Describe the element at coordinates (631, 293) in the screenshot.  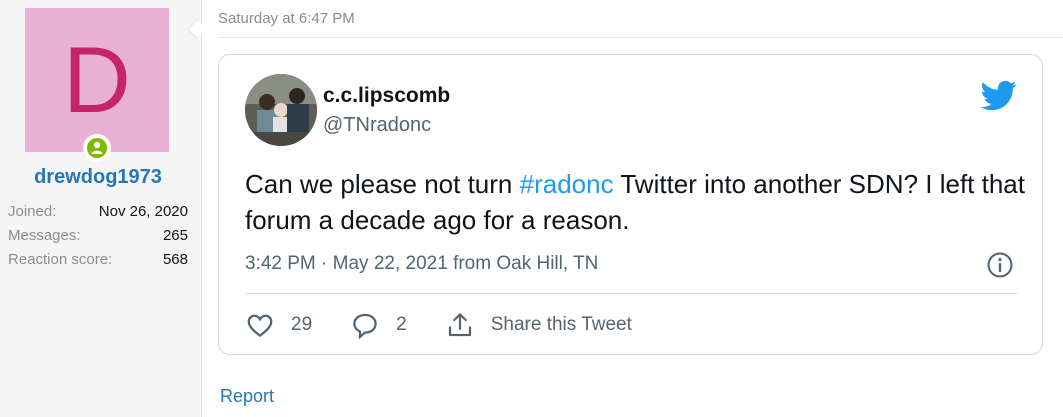
I see `tweet-divider` at that location.